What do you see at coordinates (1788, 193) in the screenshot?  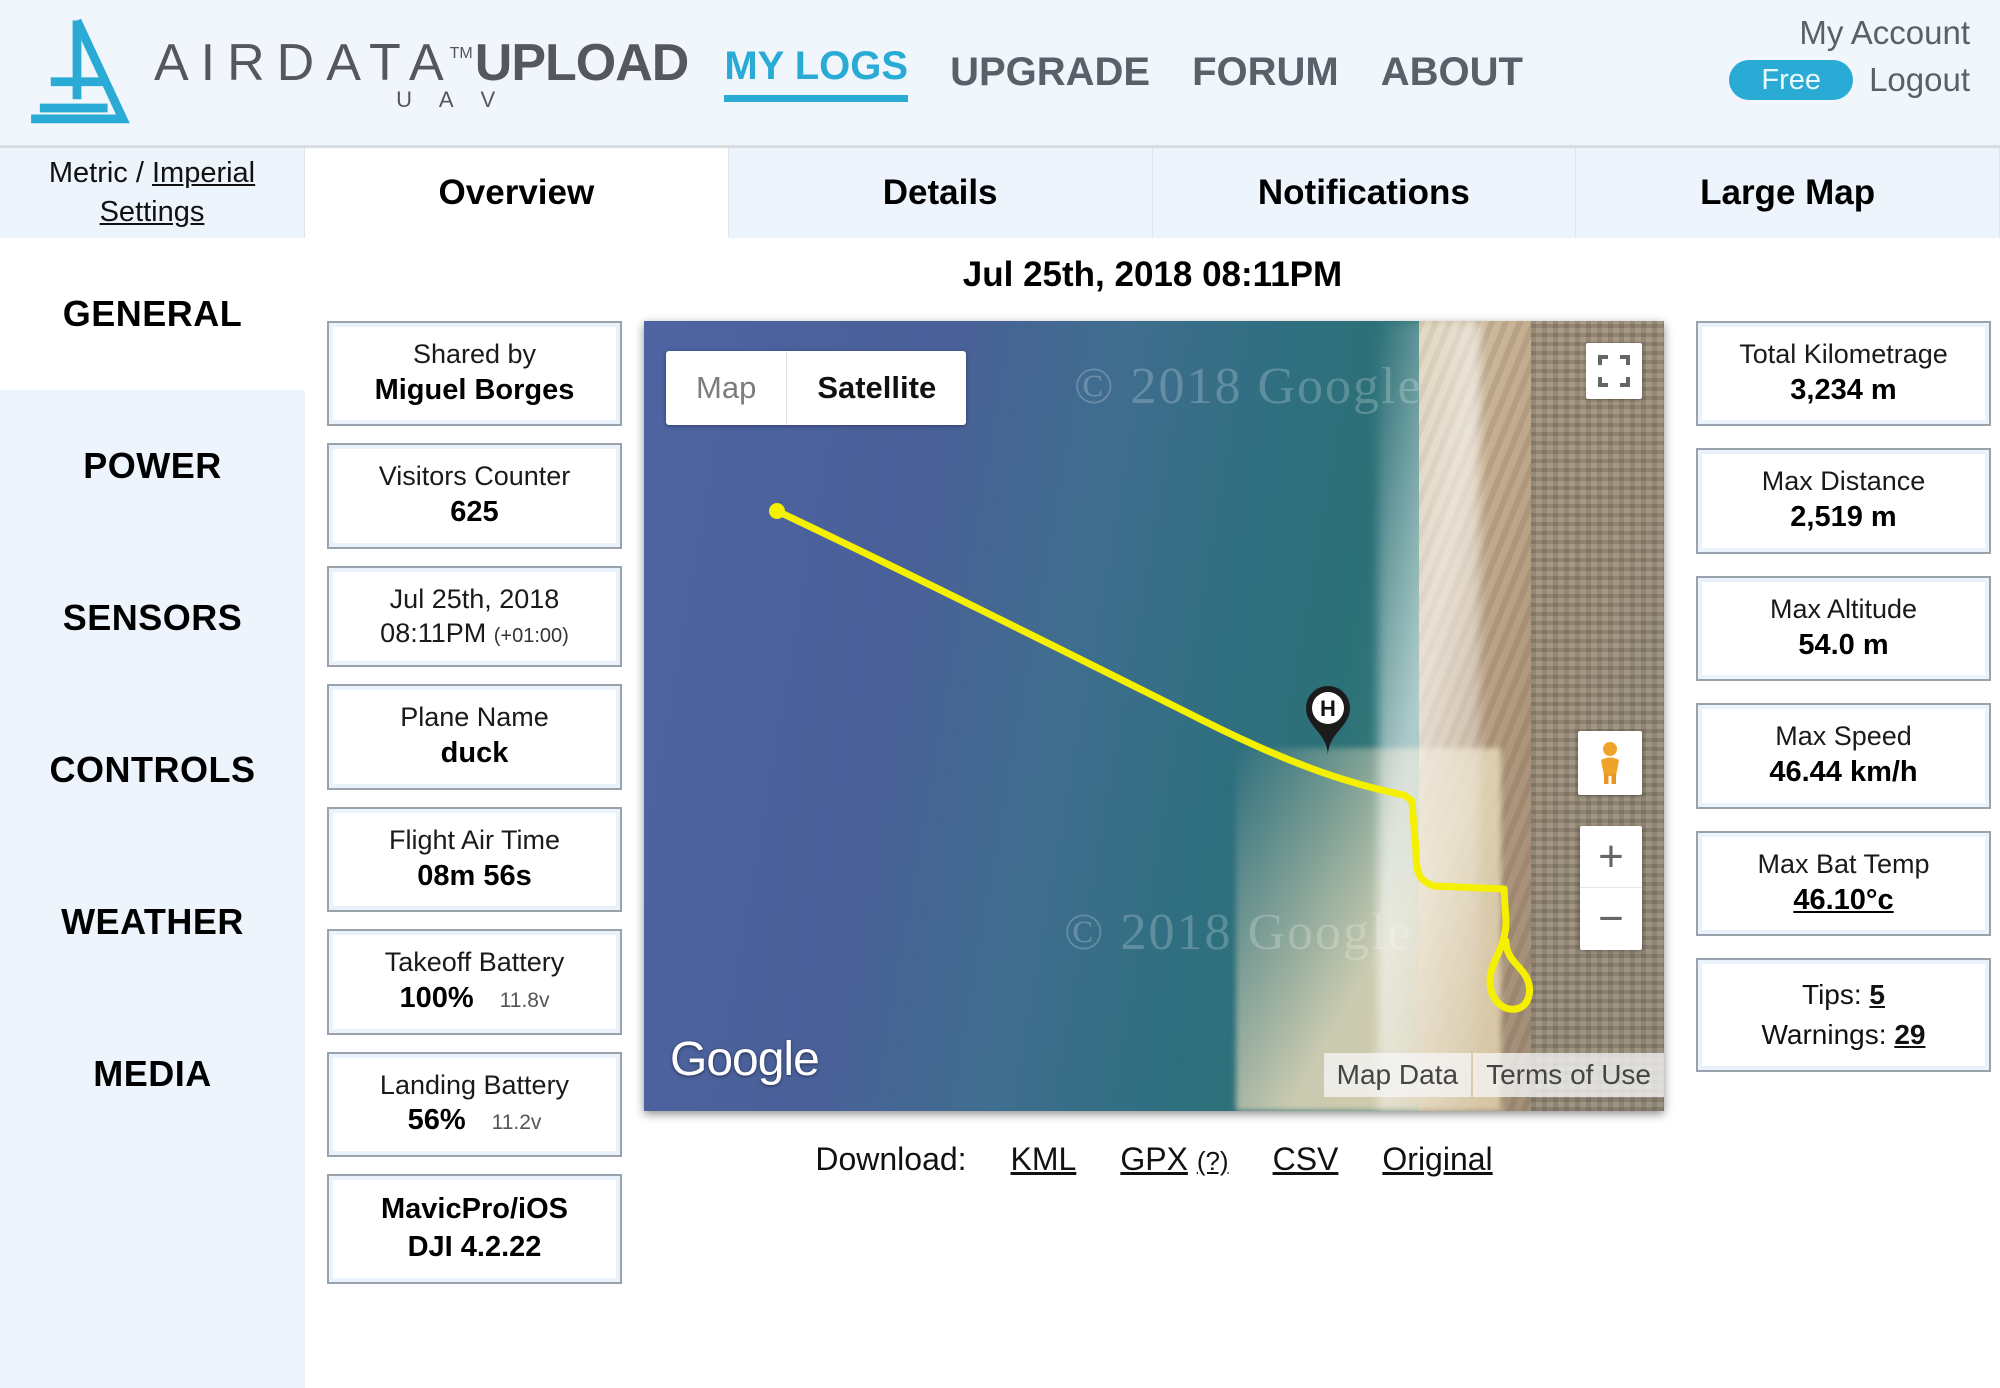 I see `tab-large-map: Large Map` at bounding box center [1788, 193].